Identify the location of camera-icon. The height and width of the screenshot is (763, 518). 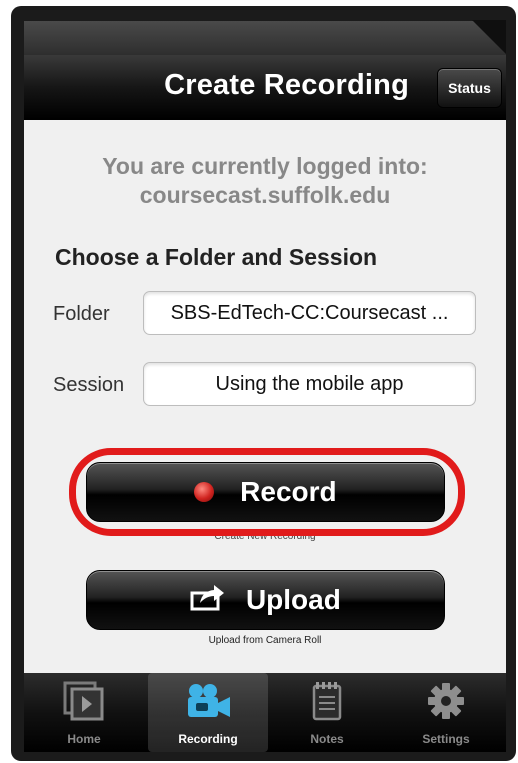
(208, 703).